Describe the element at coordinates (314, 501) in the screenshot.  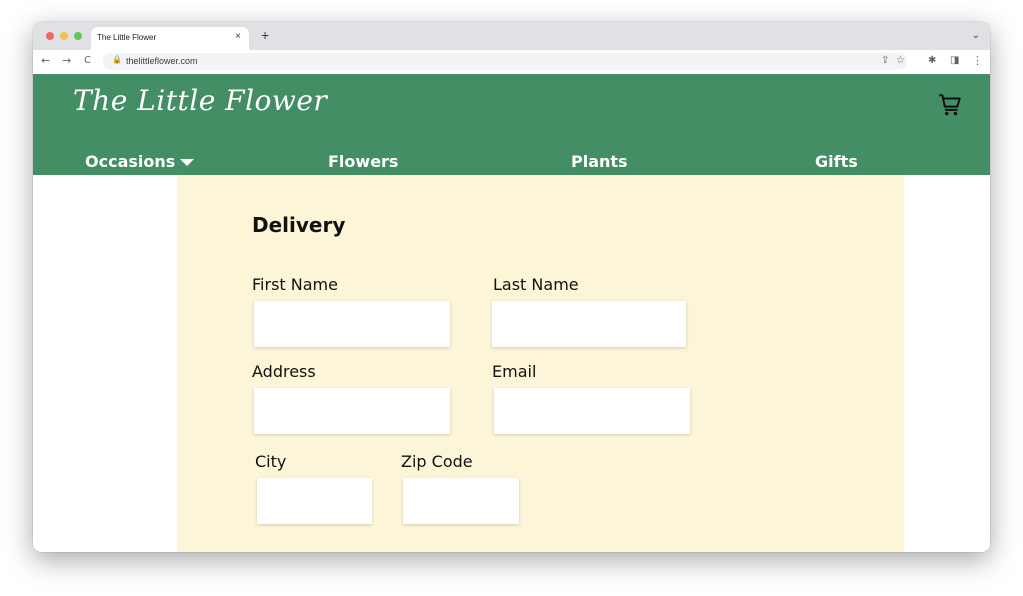
I see `city-input` at that location.